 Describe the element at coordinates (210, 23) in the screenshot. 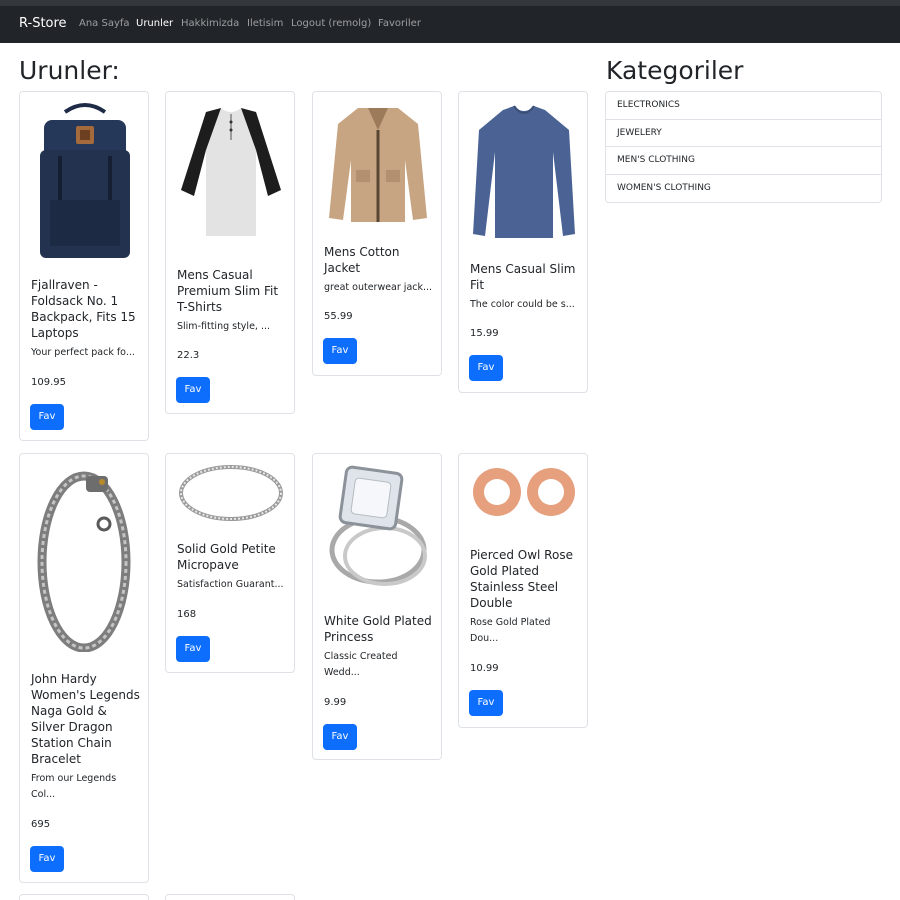

I see `nav-link-hakkimizda: Hakkimizda` at that location.